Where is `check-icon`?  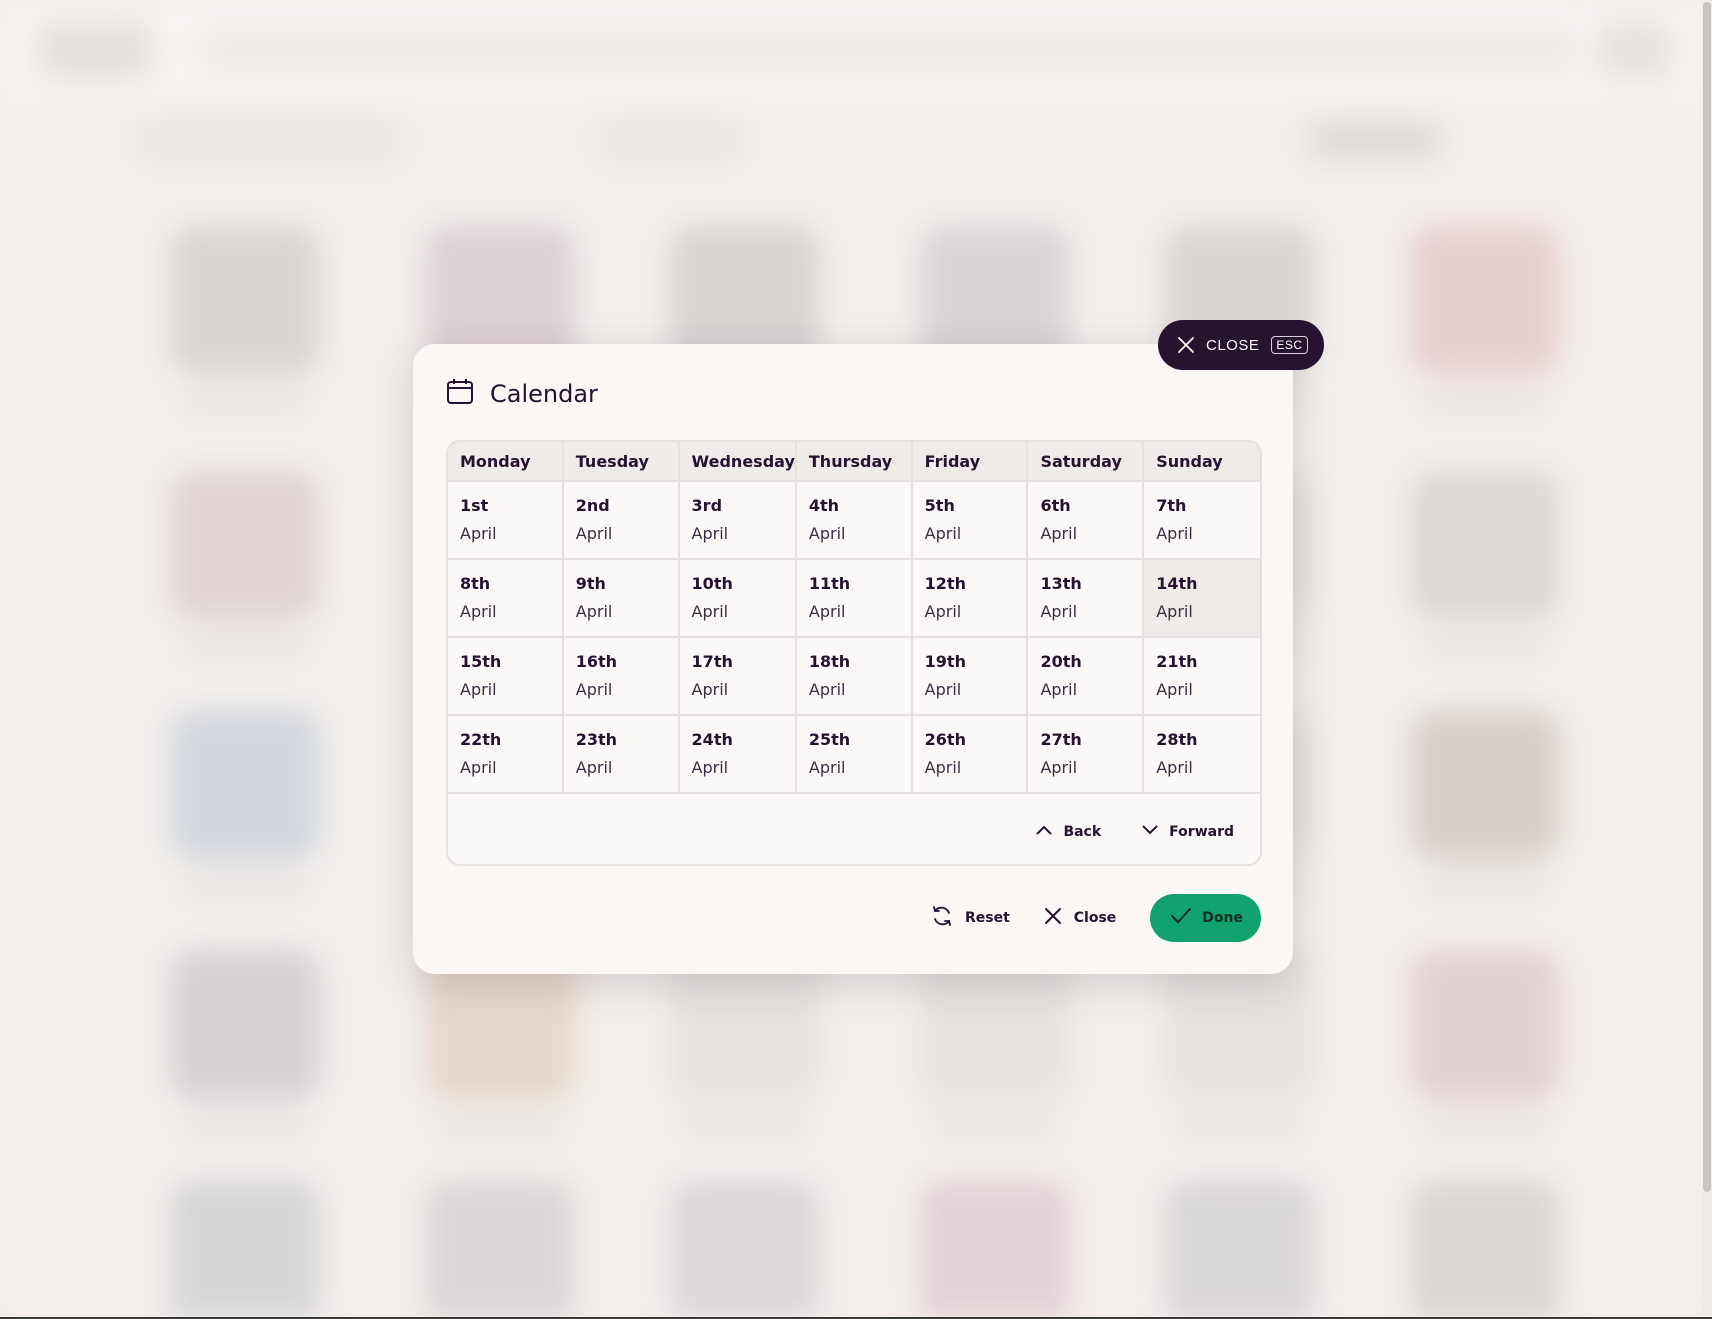
check-icon is located at coordinates (1181, 918).